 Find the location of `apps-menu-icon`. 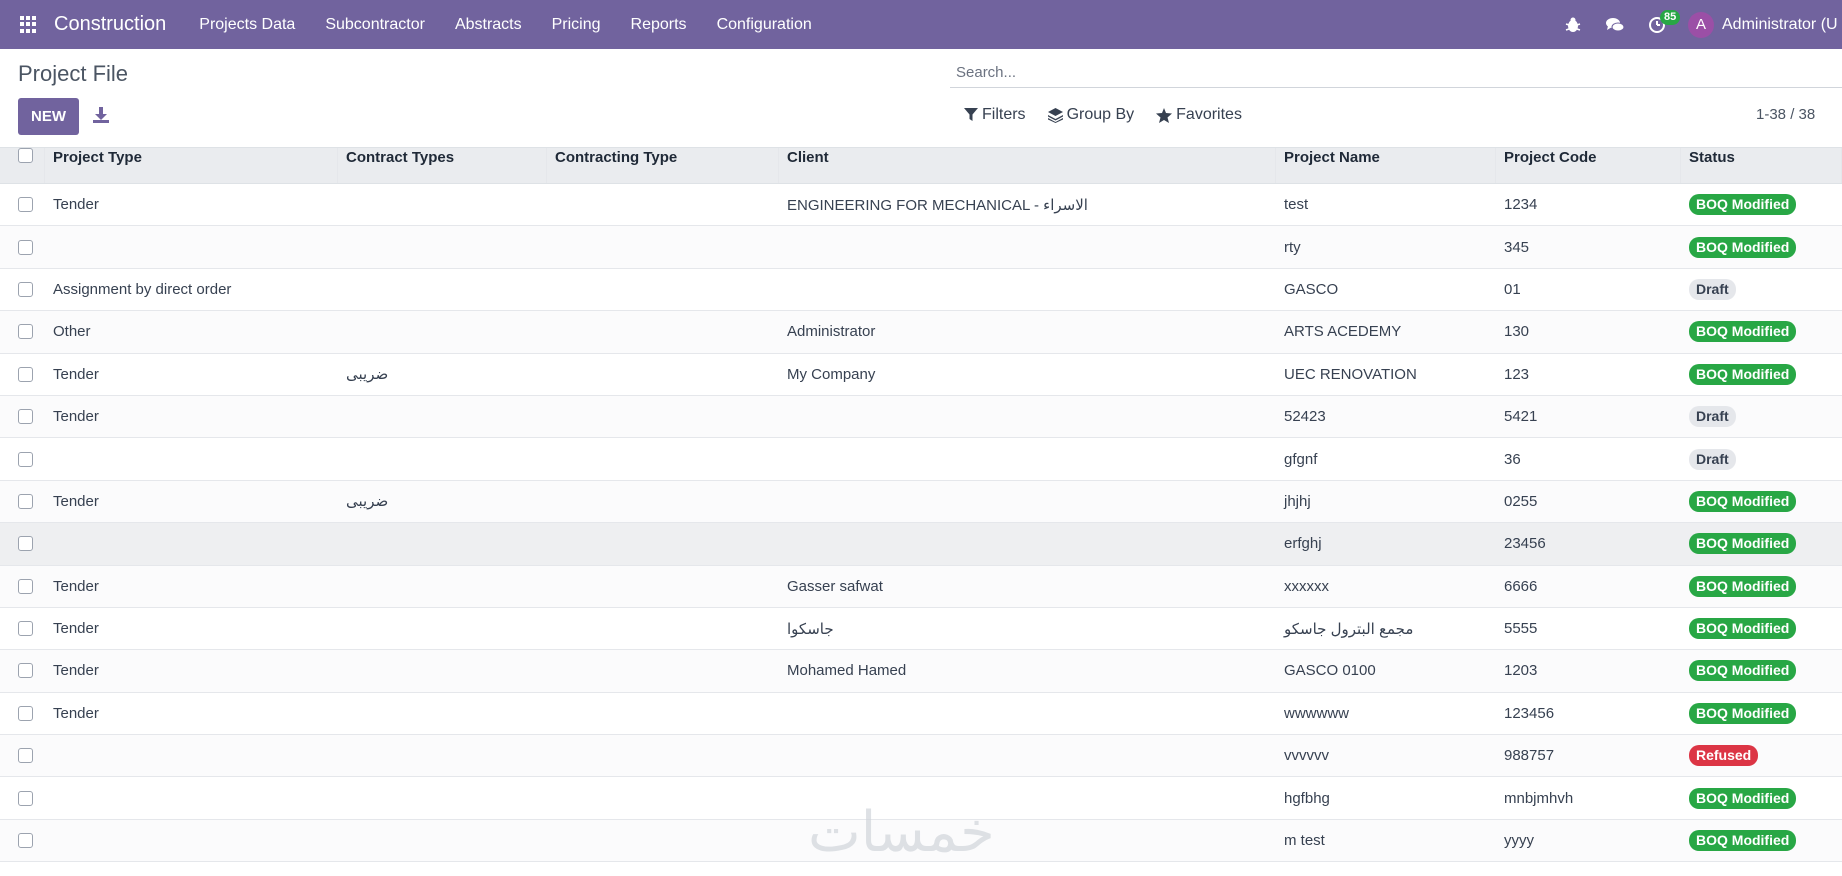

apps-menu-icon is located at coordinates (29, 24).